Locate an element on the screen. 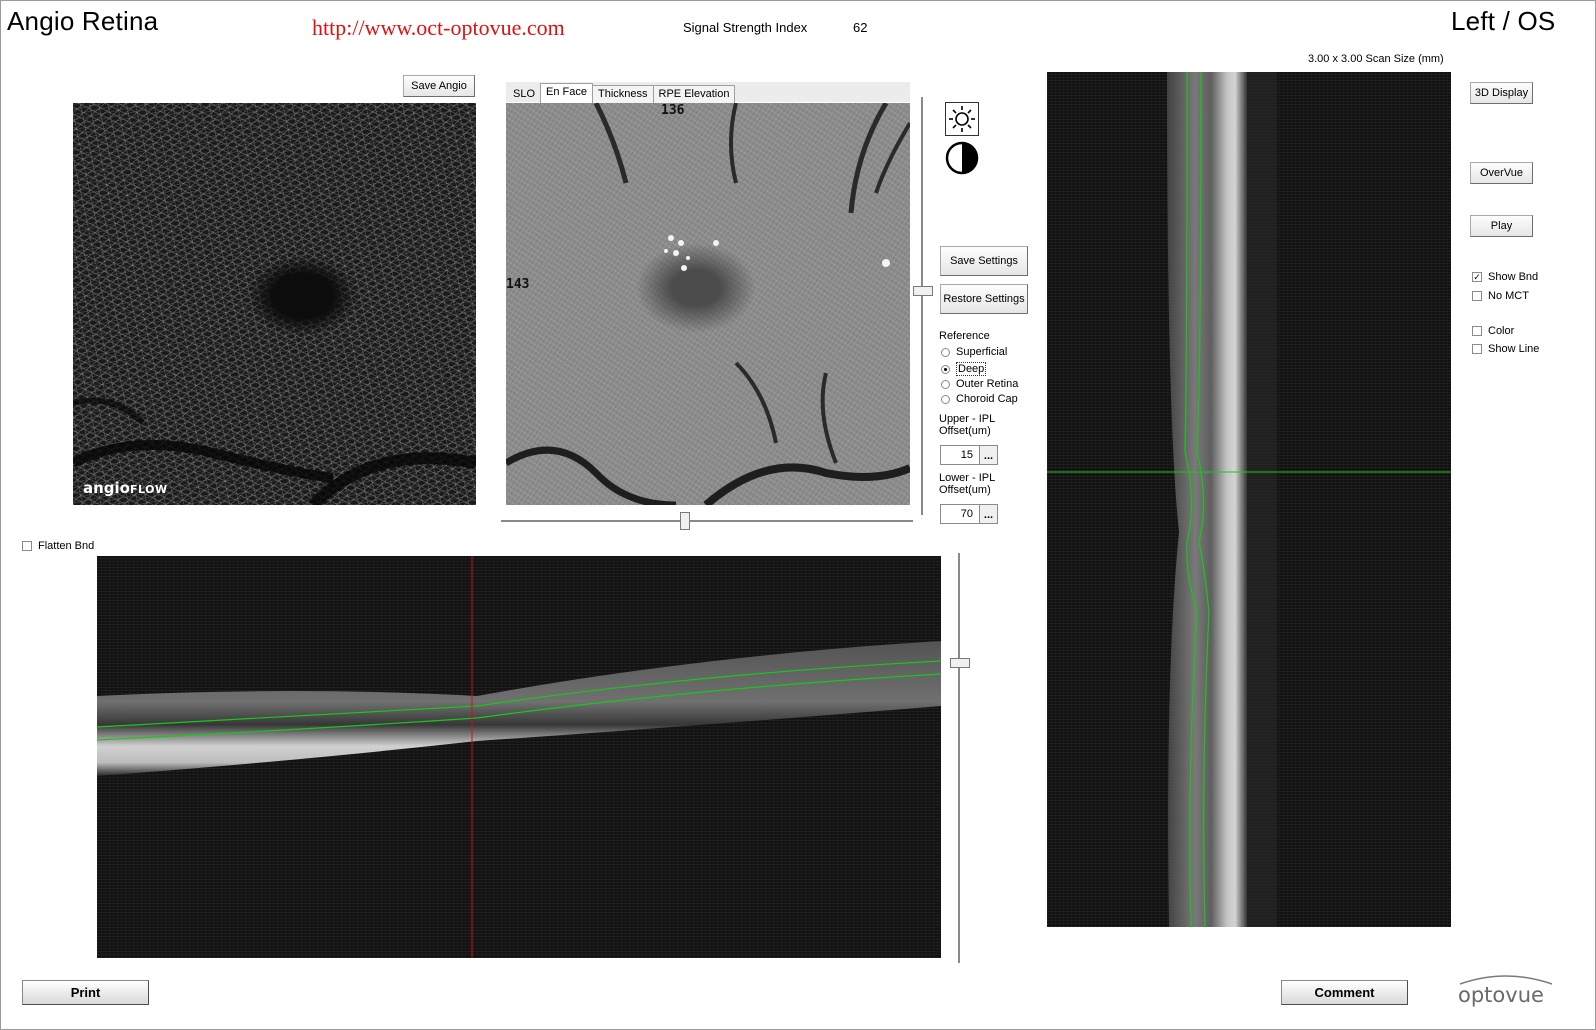  brightness-glyph is located at coordinates (962, 119).